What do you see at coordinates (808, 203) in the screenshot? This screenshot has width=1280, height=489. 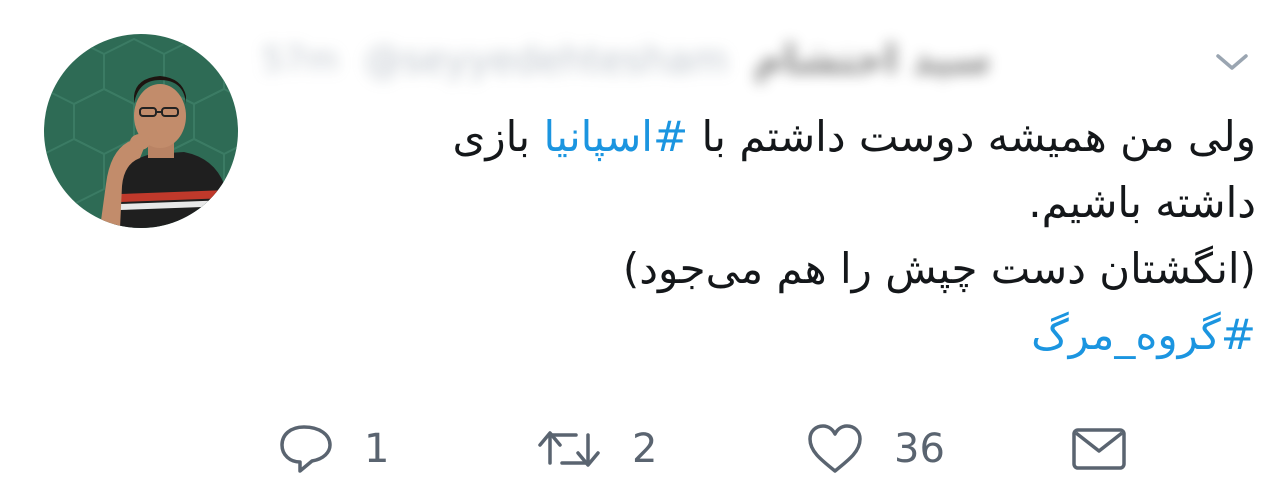 I see `tweet-line: داشته باشیم.` at bounding box center [808, 203].